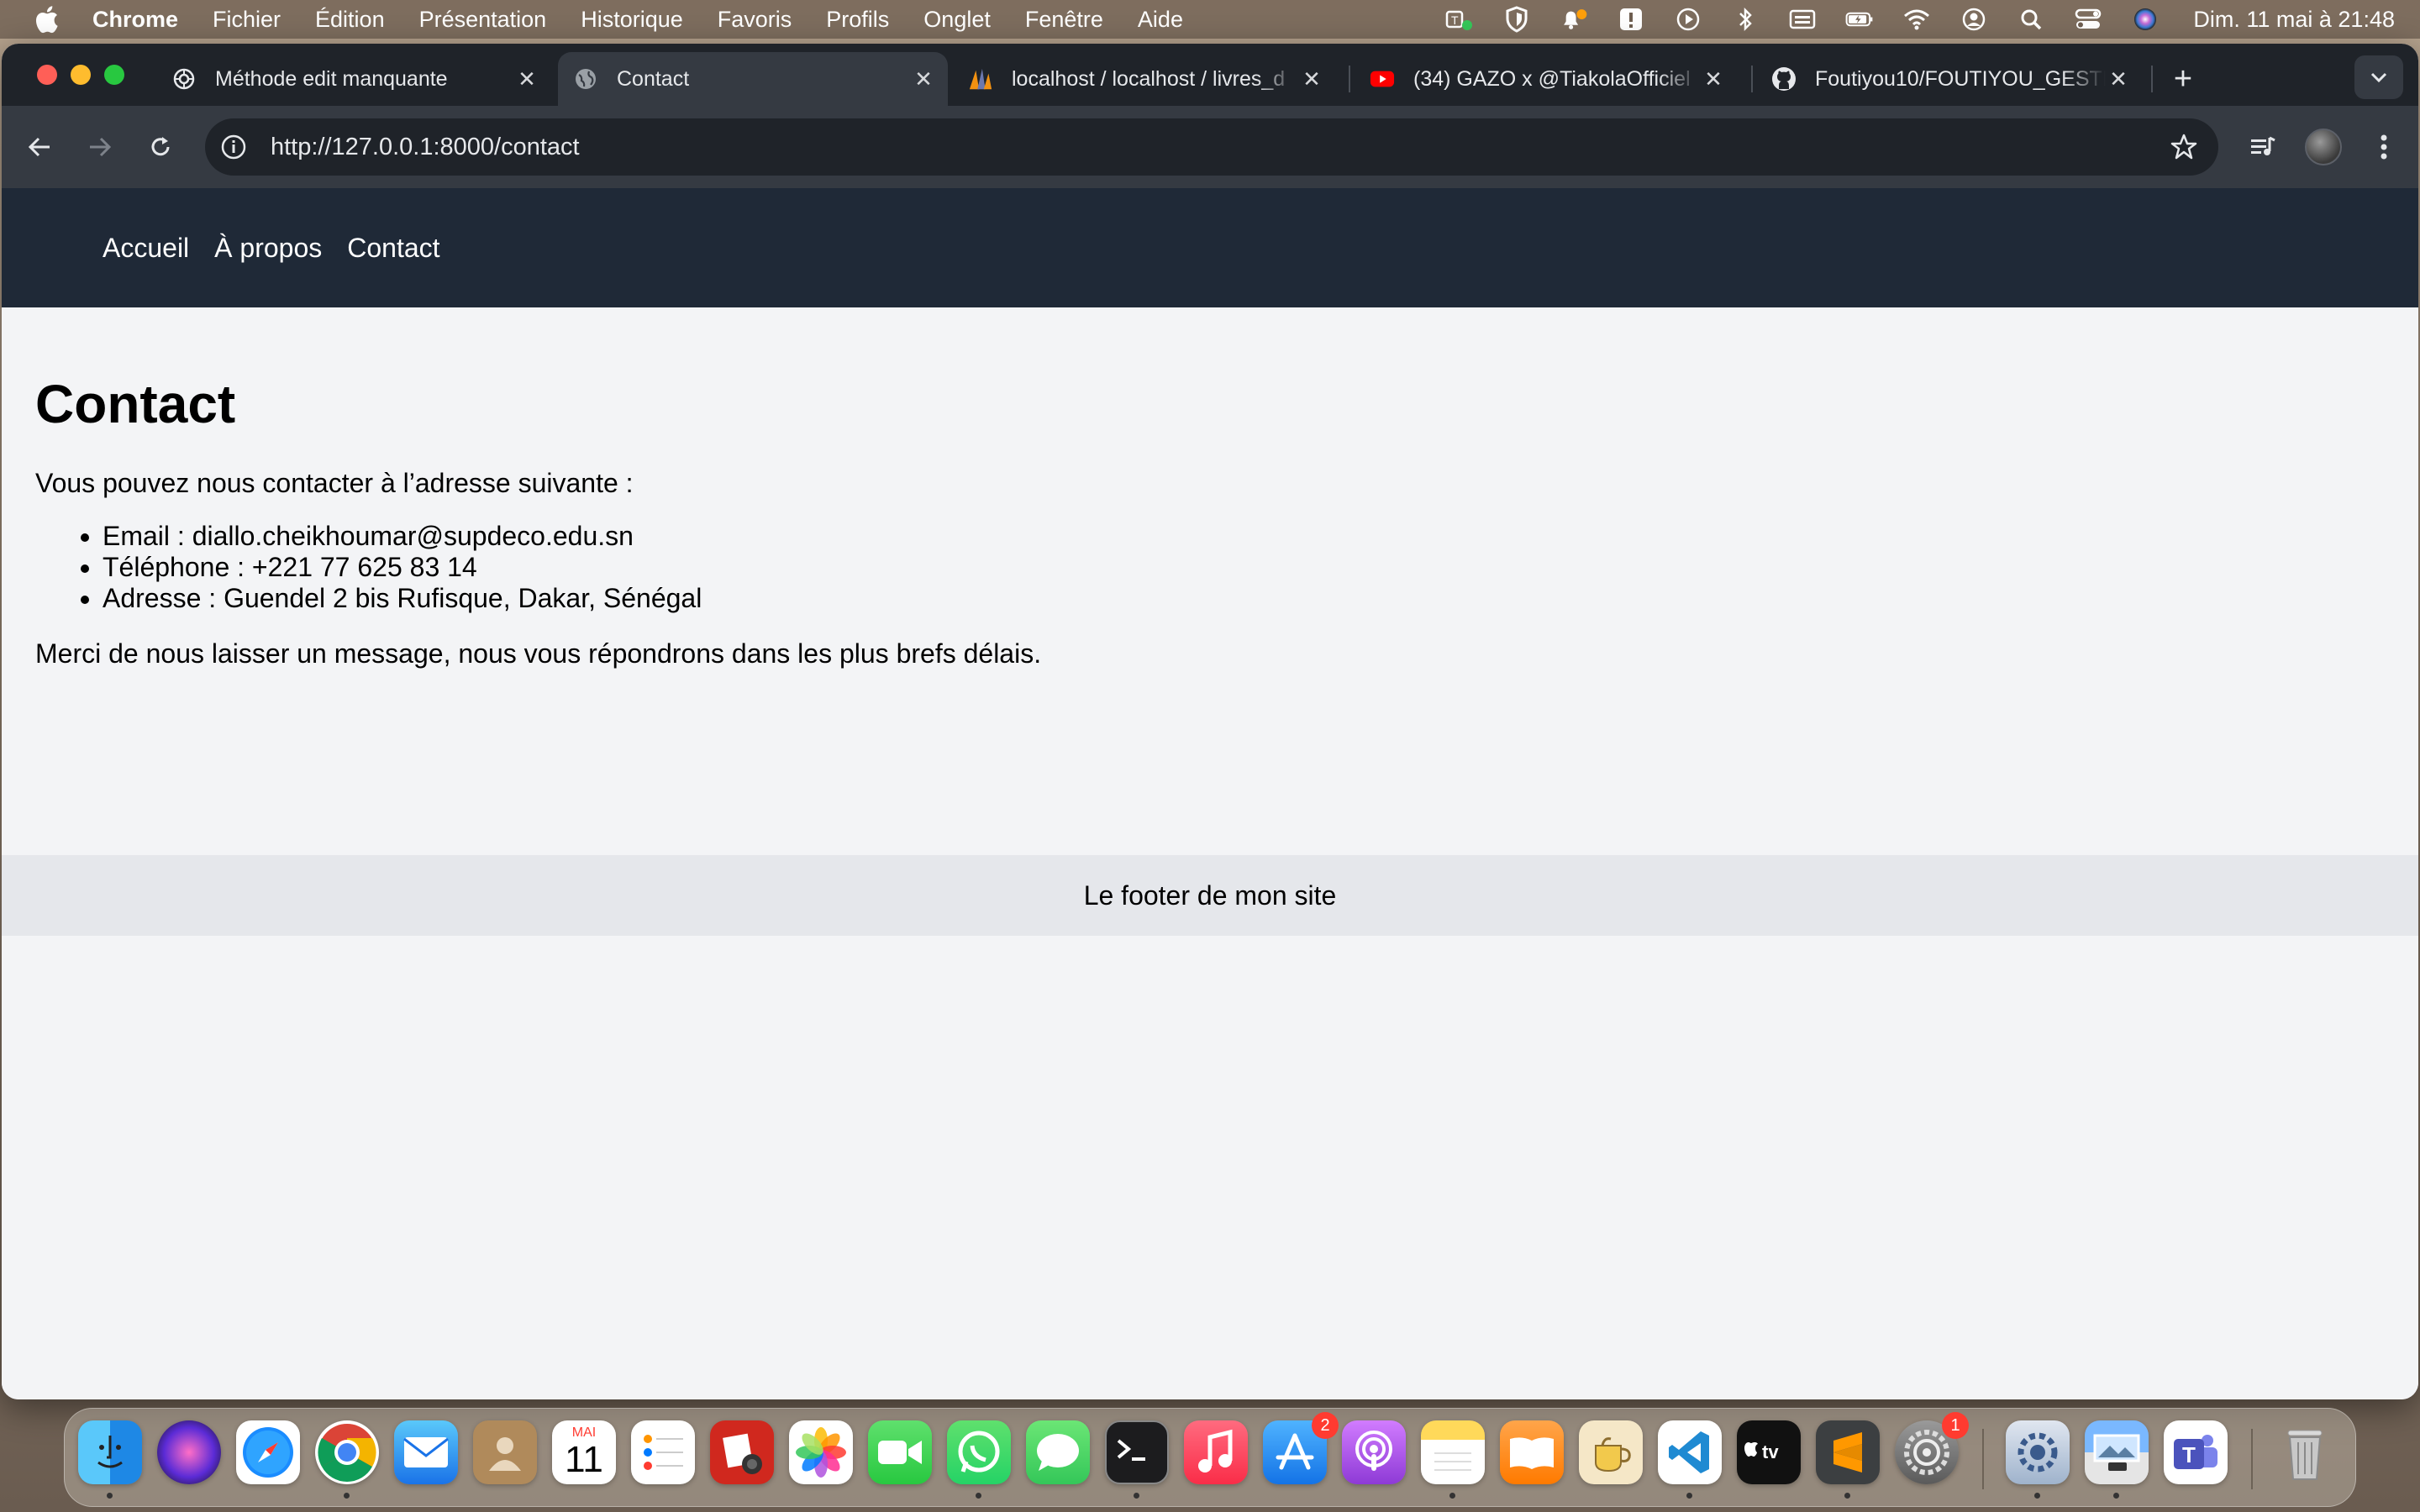 This screenshot has width=2420, height=1512. Describe the element at coordinates (2305, 1452) in the screenshot. I see `trash-icon` at that location.